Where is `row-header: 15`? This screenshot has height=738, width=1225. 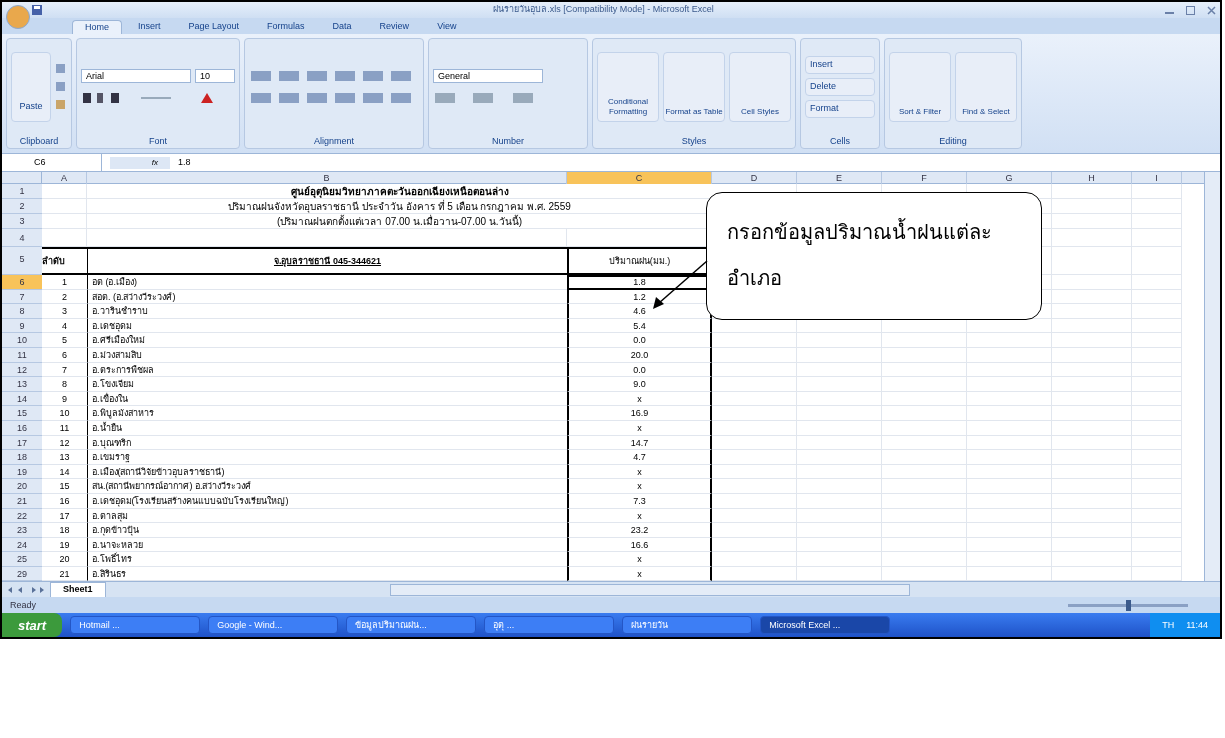 row-header: 15 is located at coordinates (22, 413).